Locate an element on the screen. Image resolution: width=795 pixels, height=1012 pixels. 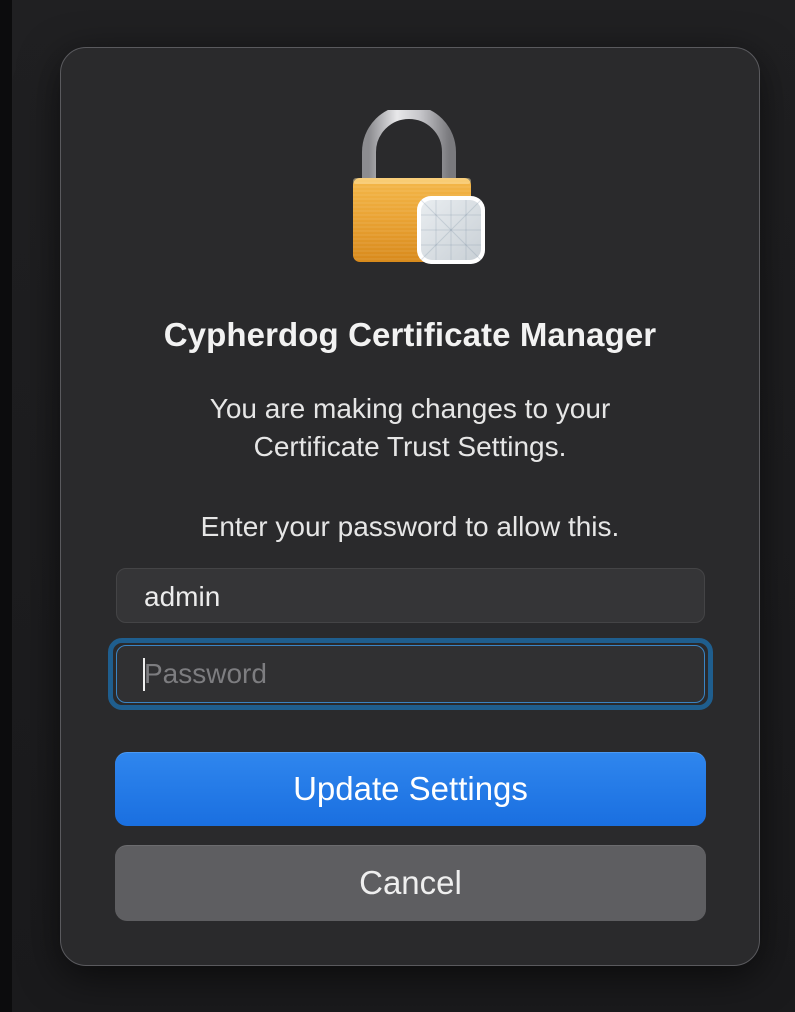
username-field: admin is located at coordinates (410, 595).